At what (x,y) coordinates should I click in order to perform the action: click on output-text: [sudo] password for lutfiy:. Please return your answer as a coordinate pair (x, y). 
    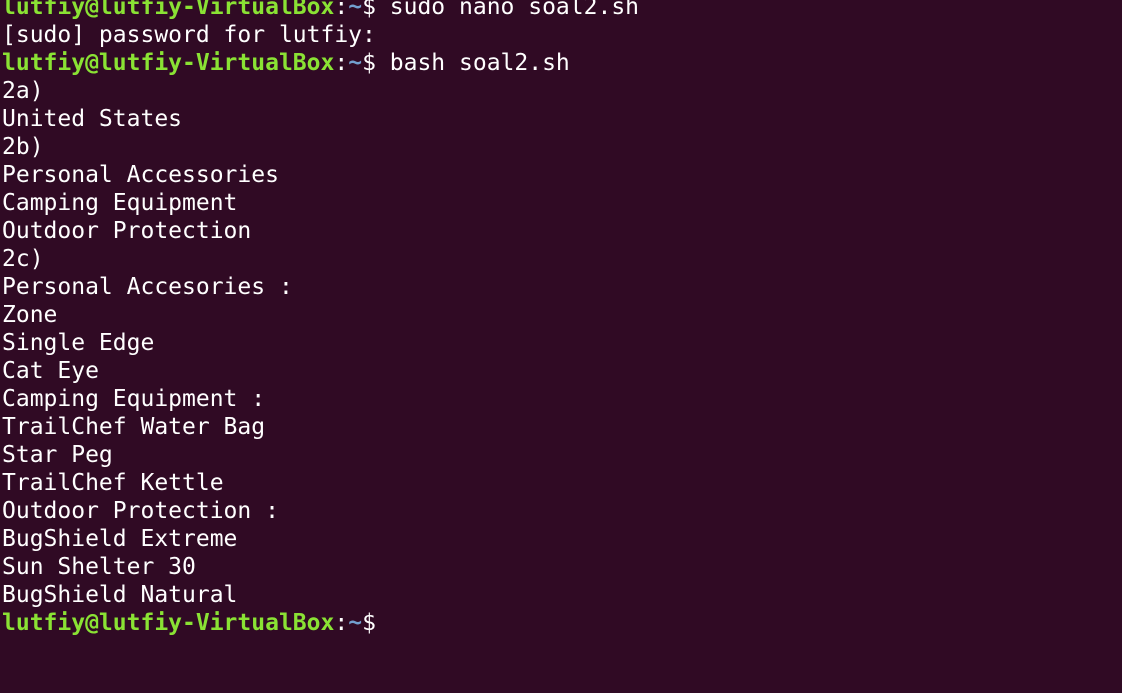
    Looking at the image, I should click on (189, 35).